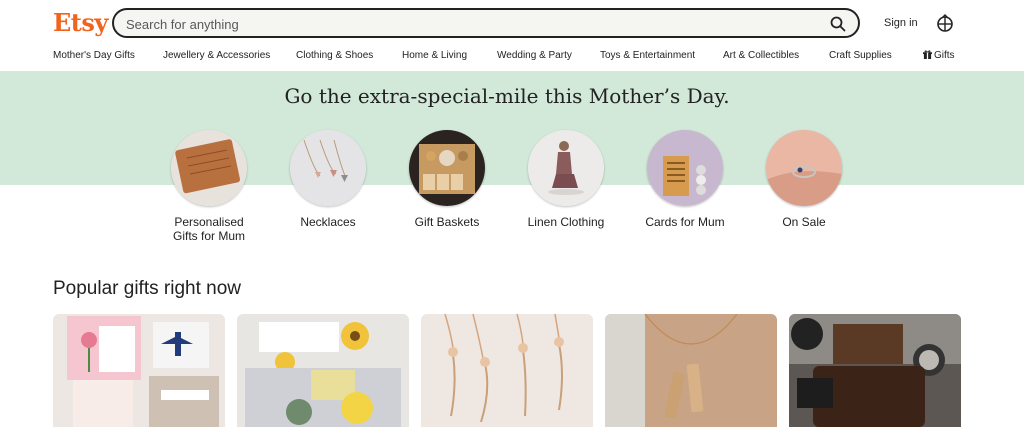 This screenshot has height=427, width=1024. Describe the element at coordinates (94, 55) in the screenshot. I see `nav-mothers-day-gifts: Mother's Day Gifts` at that location.